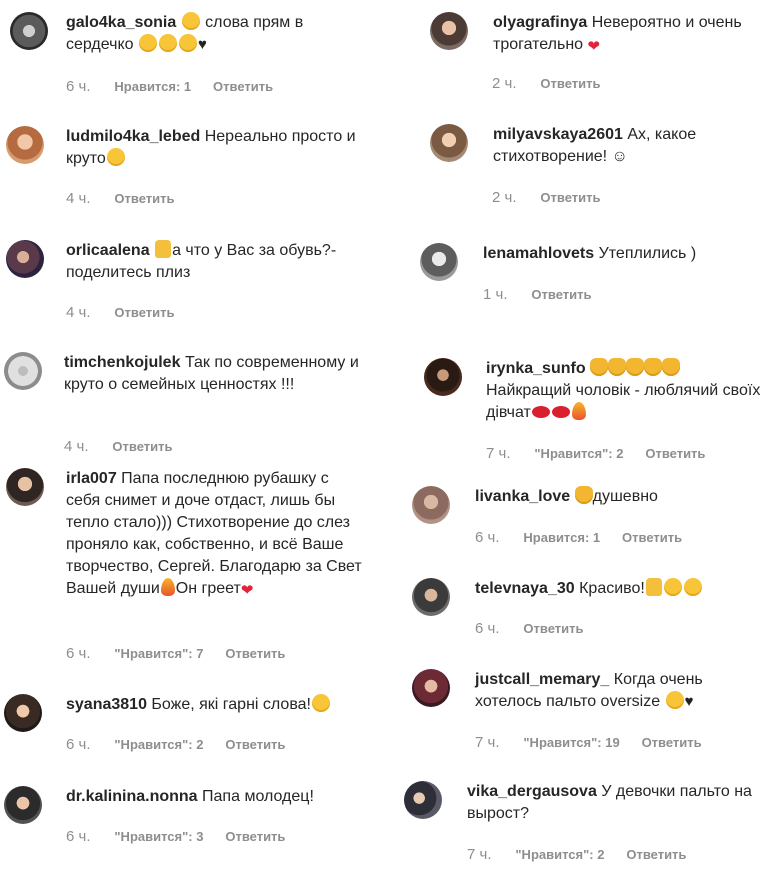 The image size is (767, 875). Describe the element at coordinates (158, 836) in the screenshot. I see `likes-count: "Нравится": 3` at that location.